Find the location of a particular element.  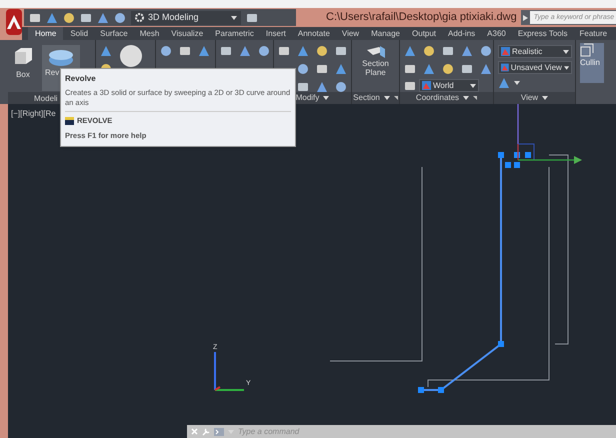

tooltip-title: Revolve is located at coordinates (81, 79).